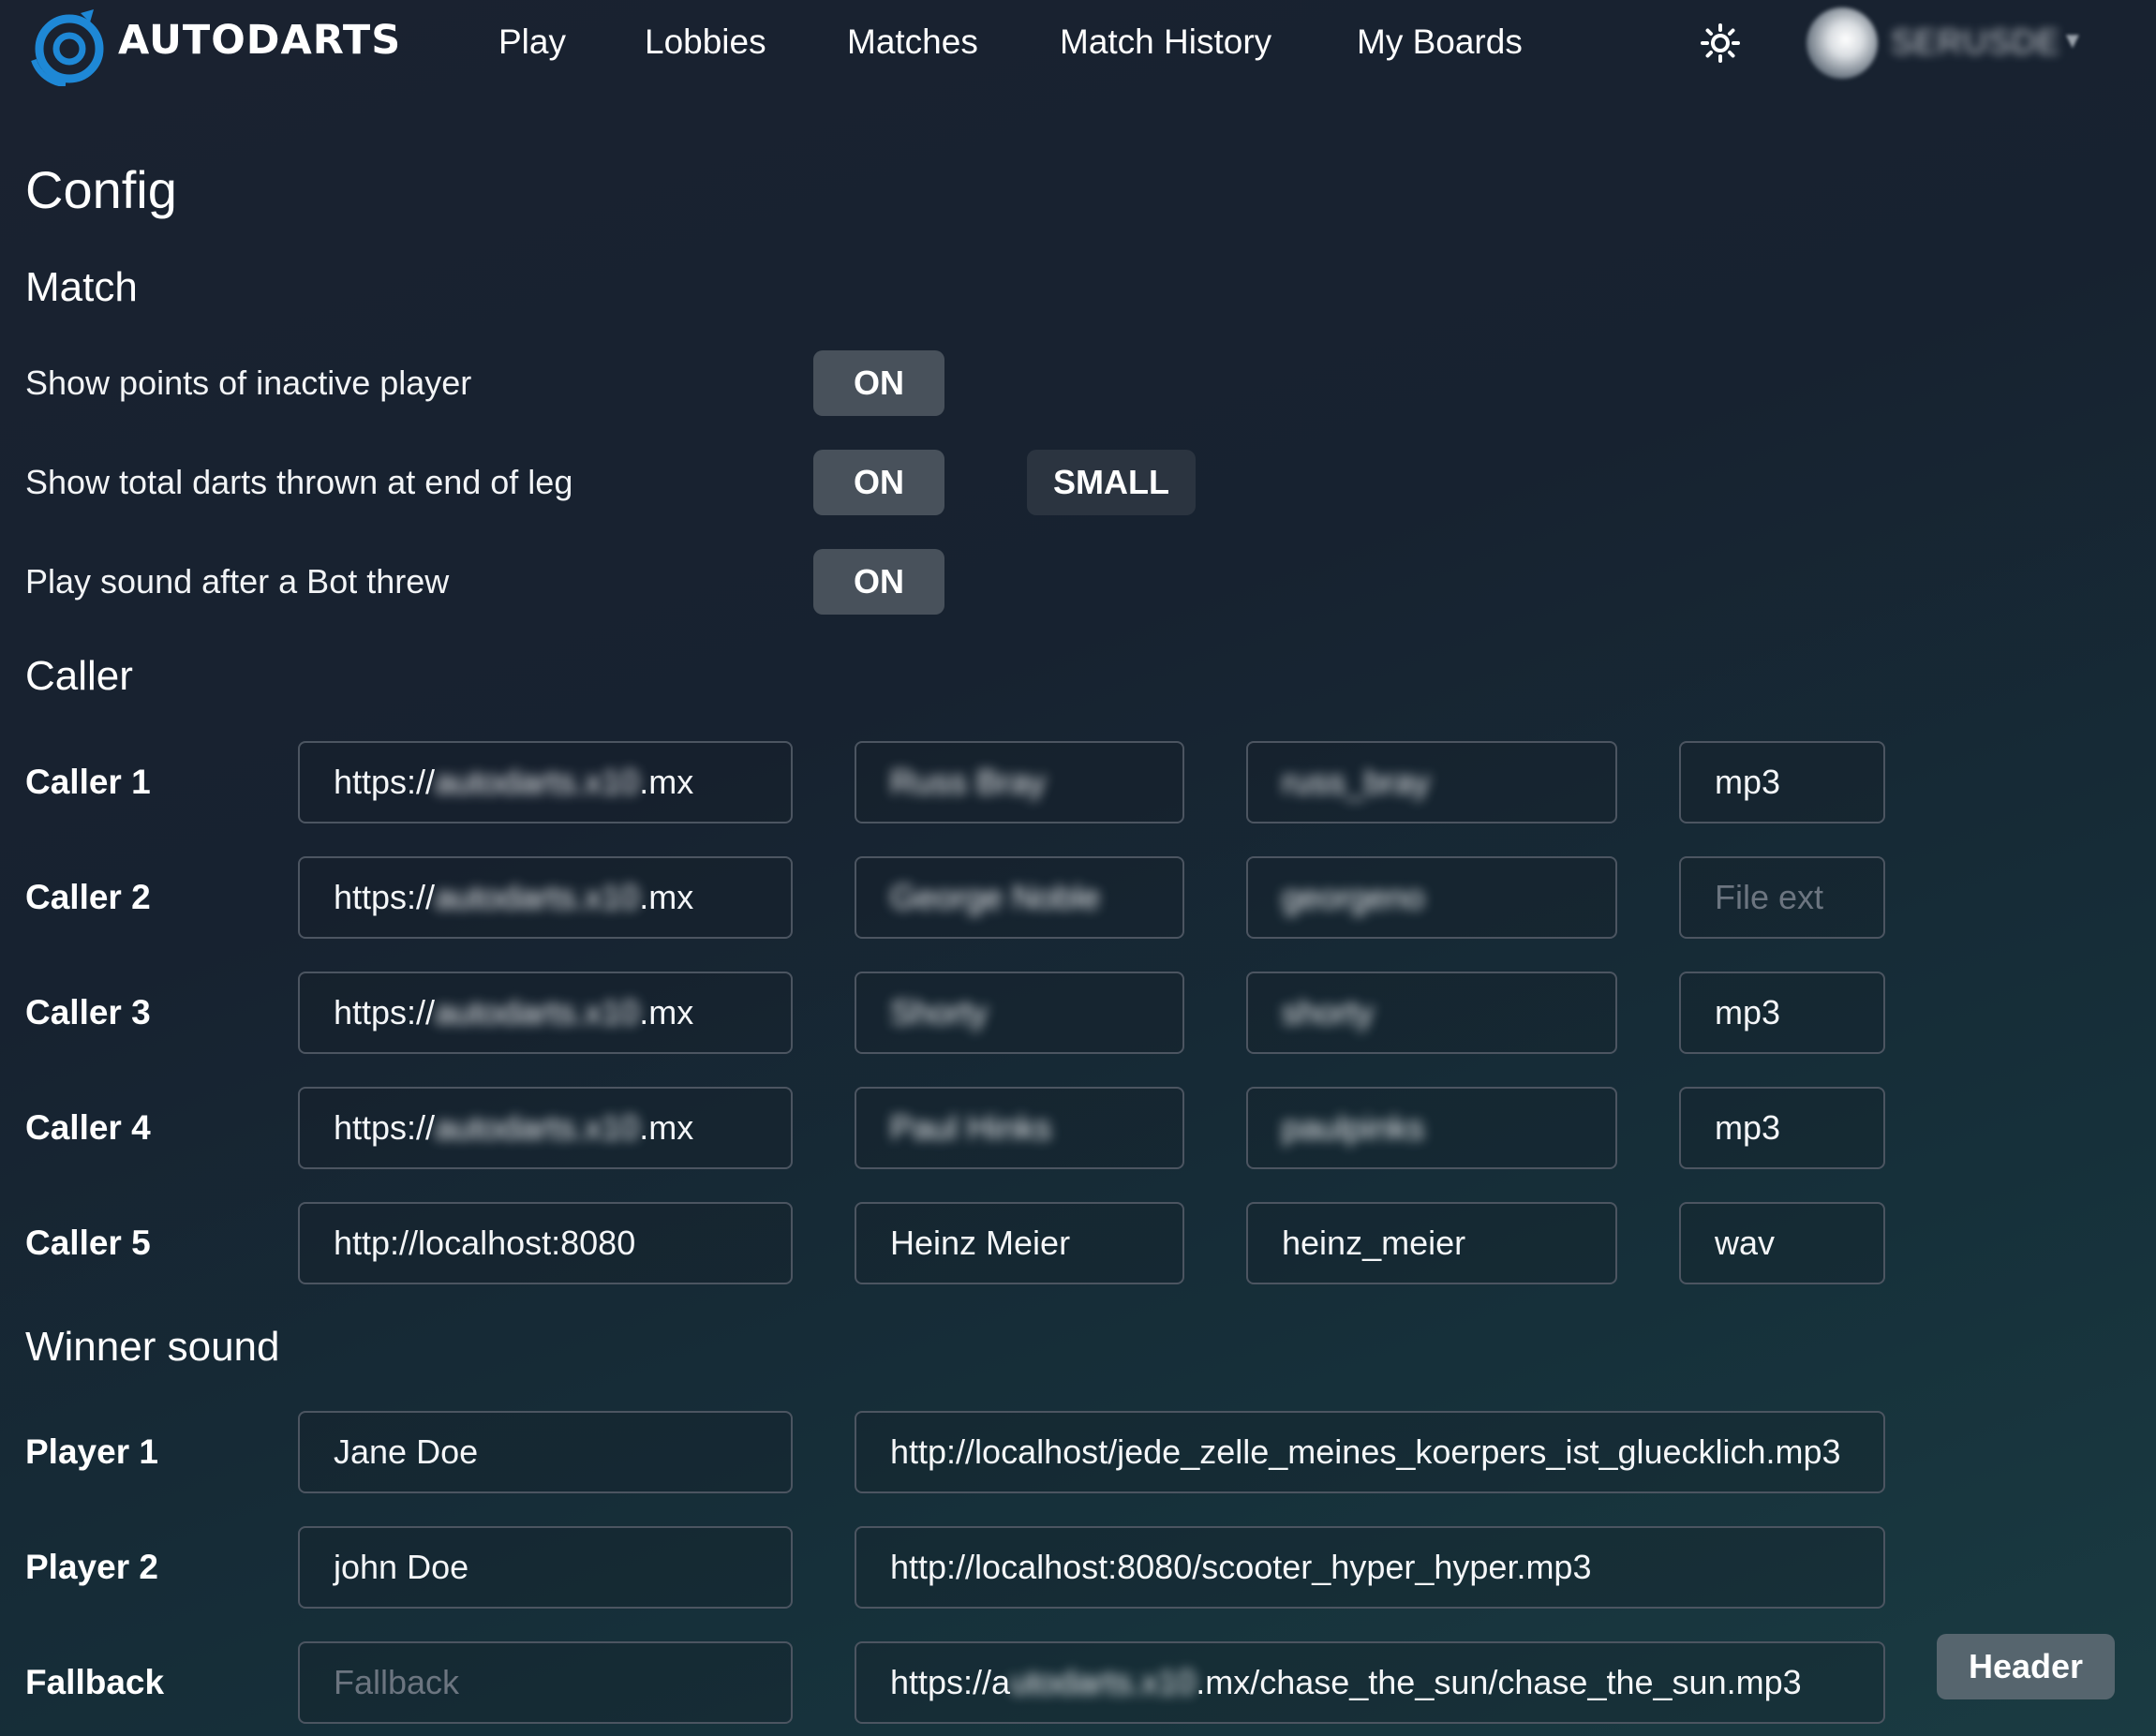 The height and width of the screenshot is (1736, 2156). Describe the element at coordinates (1020, 1128) in the screenshot. I see `caller-name-input: Paul Hinks` at that location.